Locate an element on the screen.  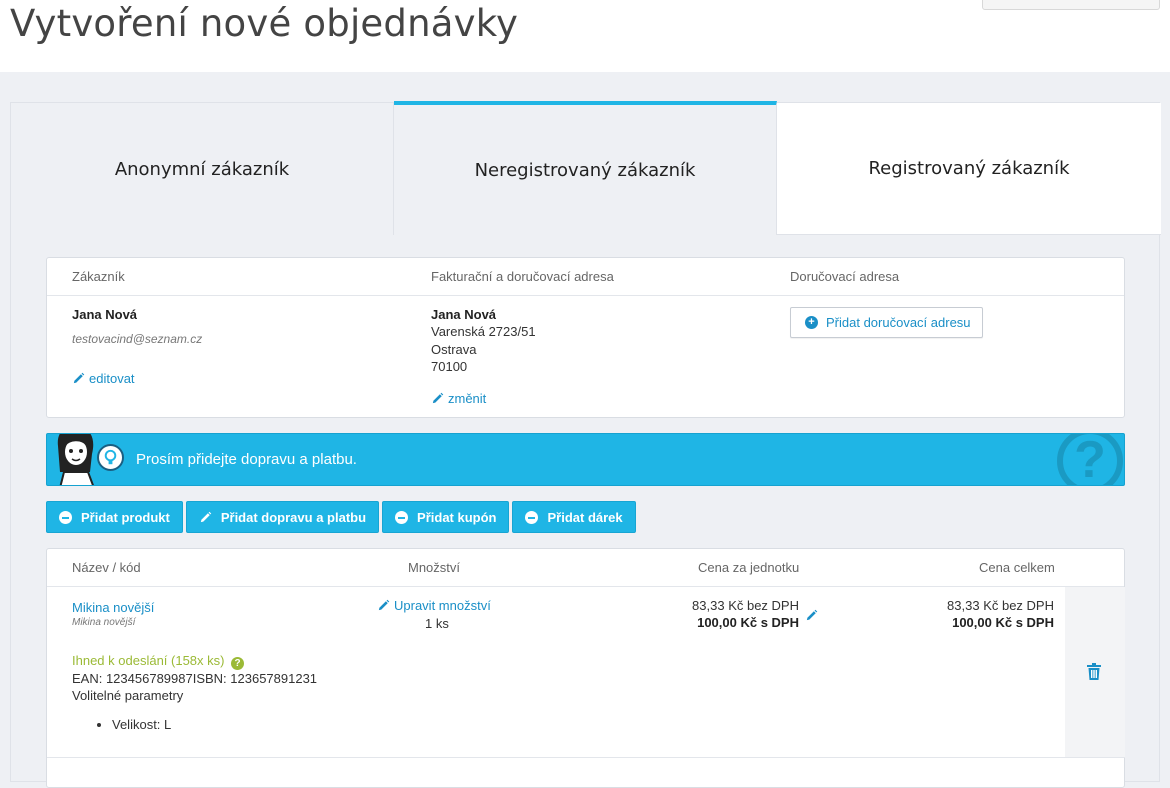
edit-quantity-label: Upravit množství is located at coordinates (442, 605).